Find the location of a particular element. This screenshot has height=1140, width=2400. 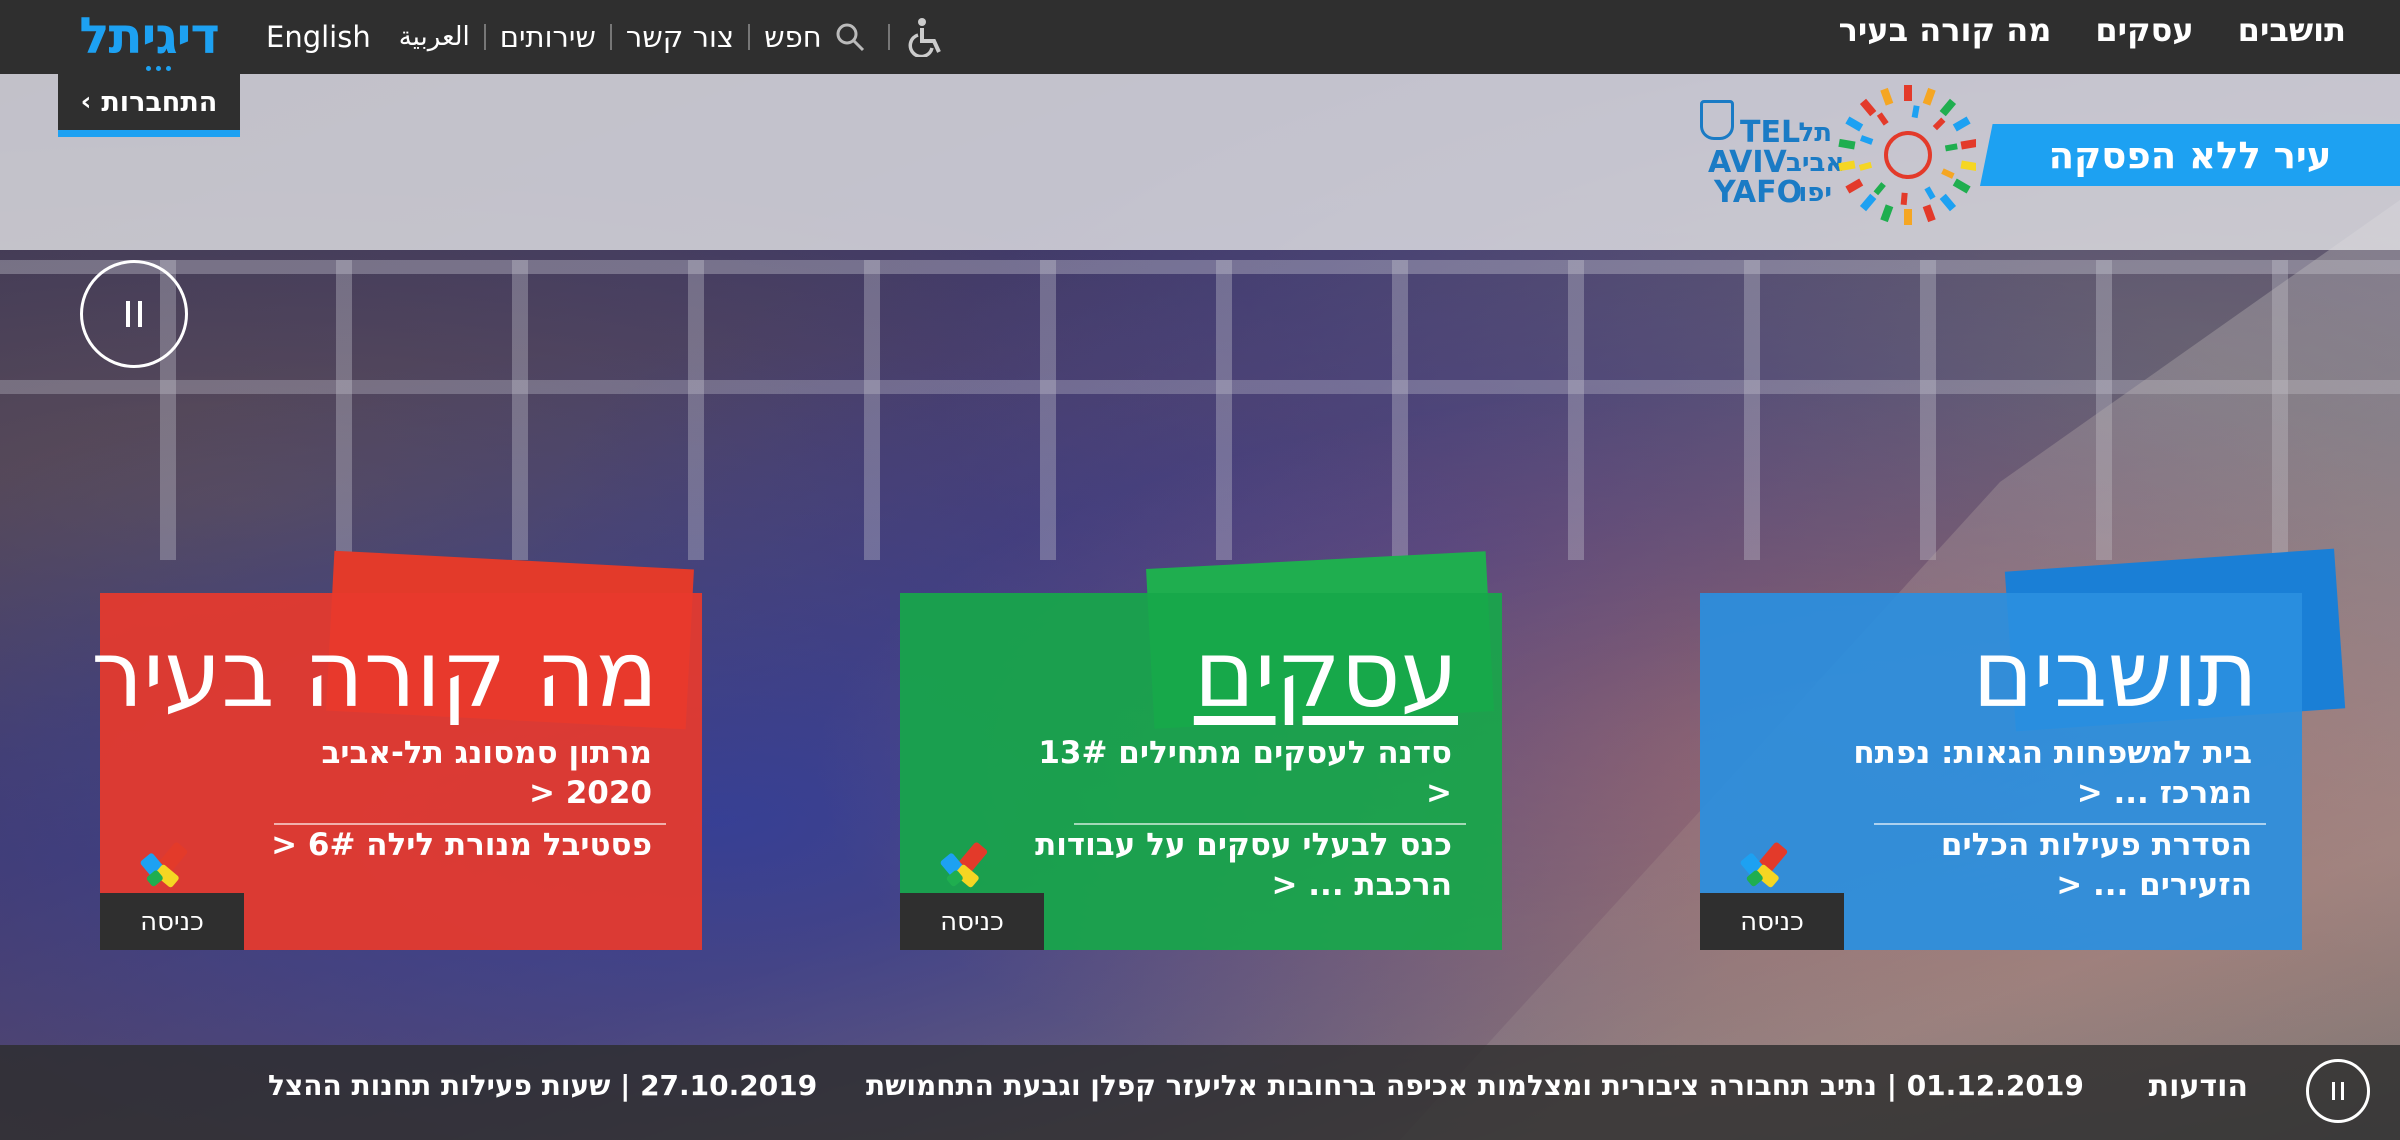

logo-dots is located at coordinates (158, 68).